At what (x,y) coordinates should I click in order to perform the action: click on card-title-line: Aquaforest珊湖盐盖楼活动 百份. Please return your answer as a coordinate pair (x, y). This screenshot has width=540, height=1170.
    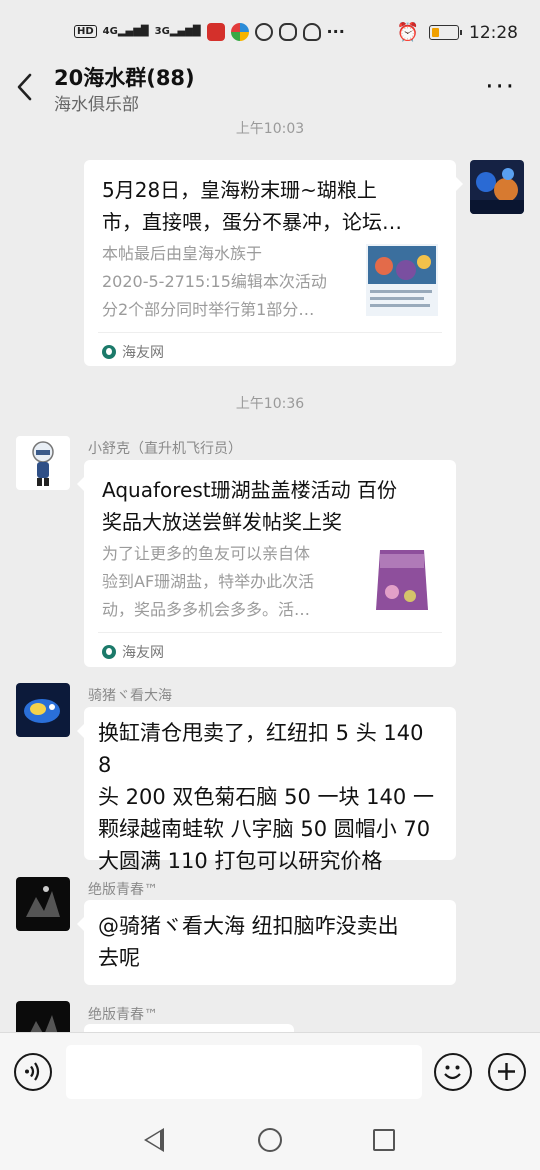
    Looking at the image, I should click on (249, 490).